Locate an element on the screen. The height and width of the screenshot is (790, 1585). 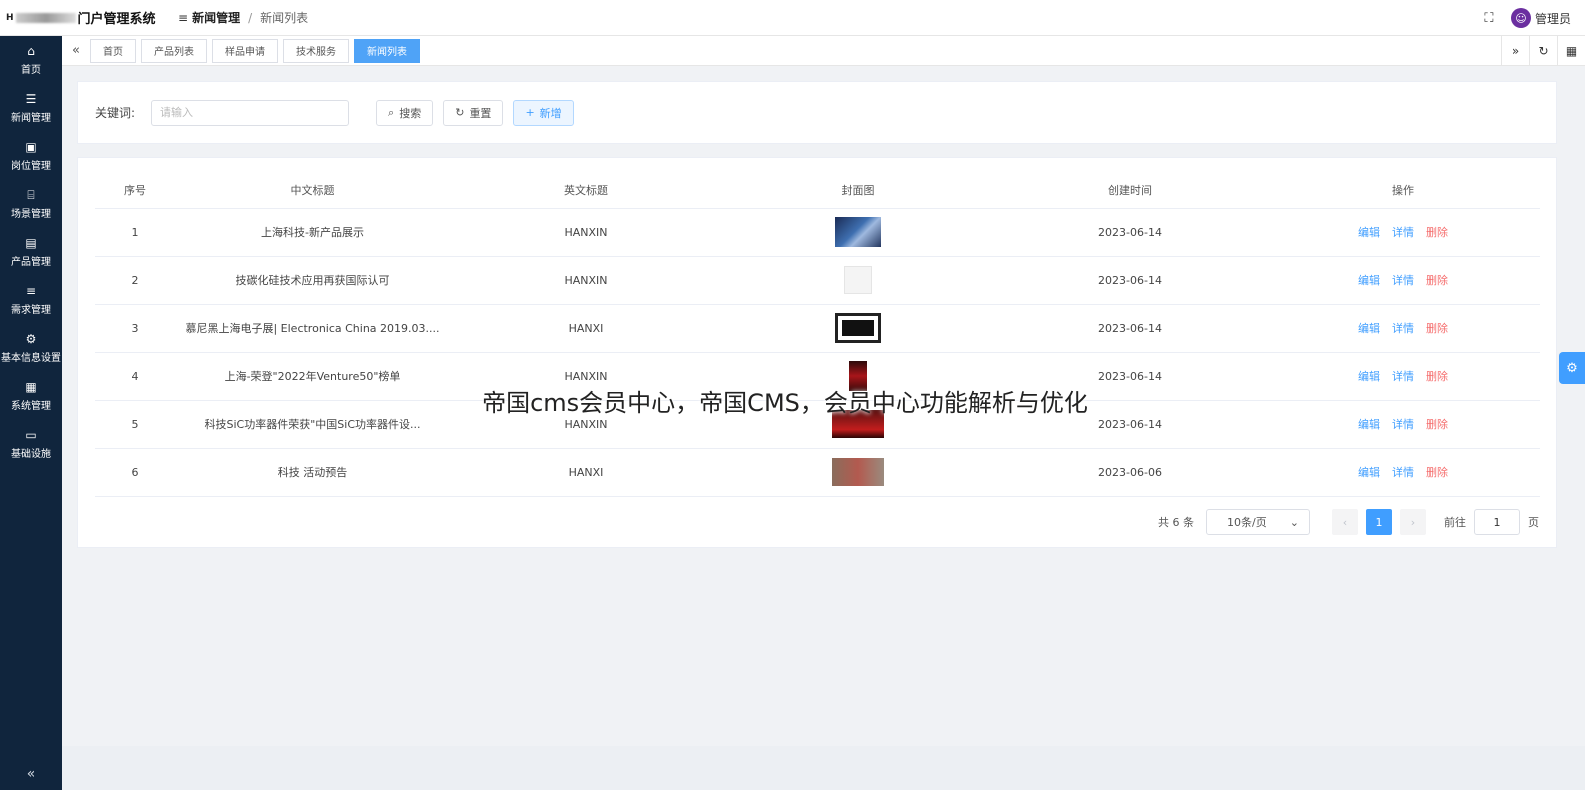
breadcrumb-item-news-list: 新闻列表 is located at coordinates (284, 18).